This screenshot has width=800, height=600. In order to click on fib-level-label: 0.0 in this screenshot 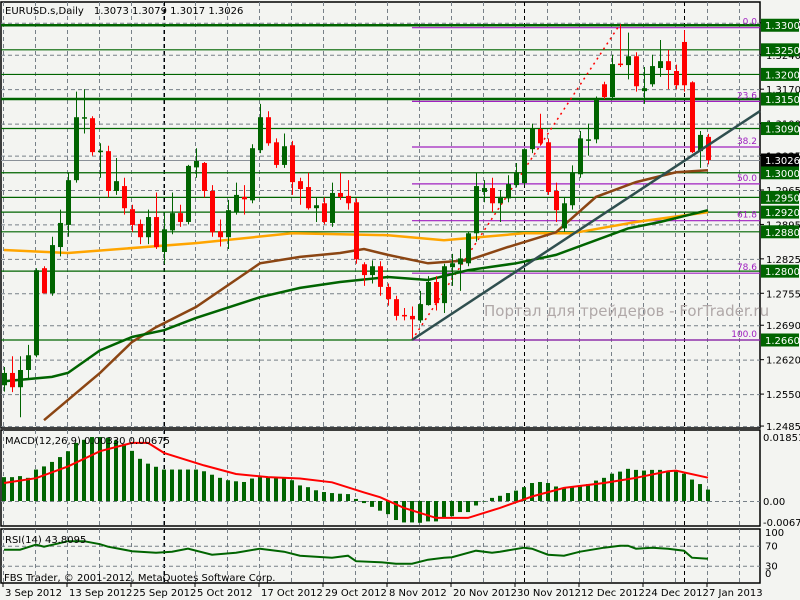, I will do `click(750, 23)`.